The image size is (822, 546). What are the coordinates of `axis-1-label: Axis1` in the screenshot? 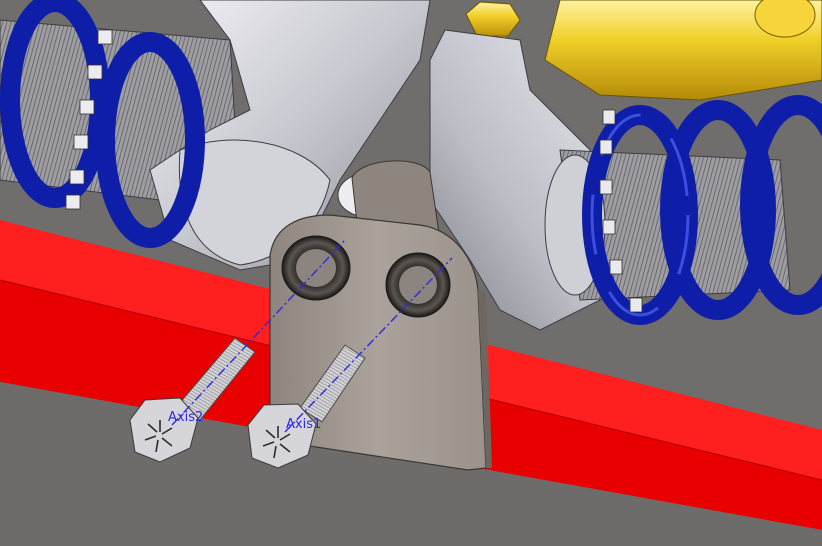 It's located at (303, 424).